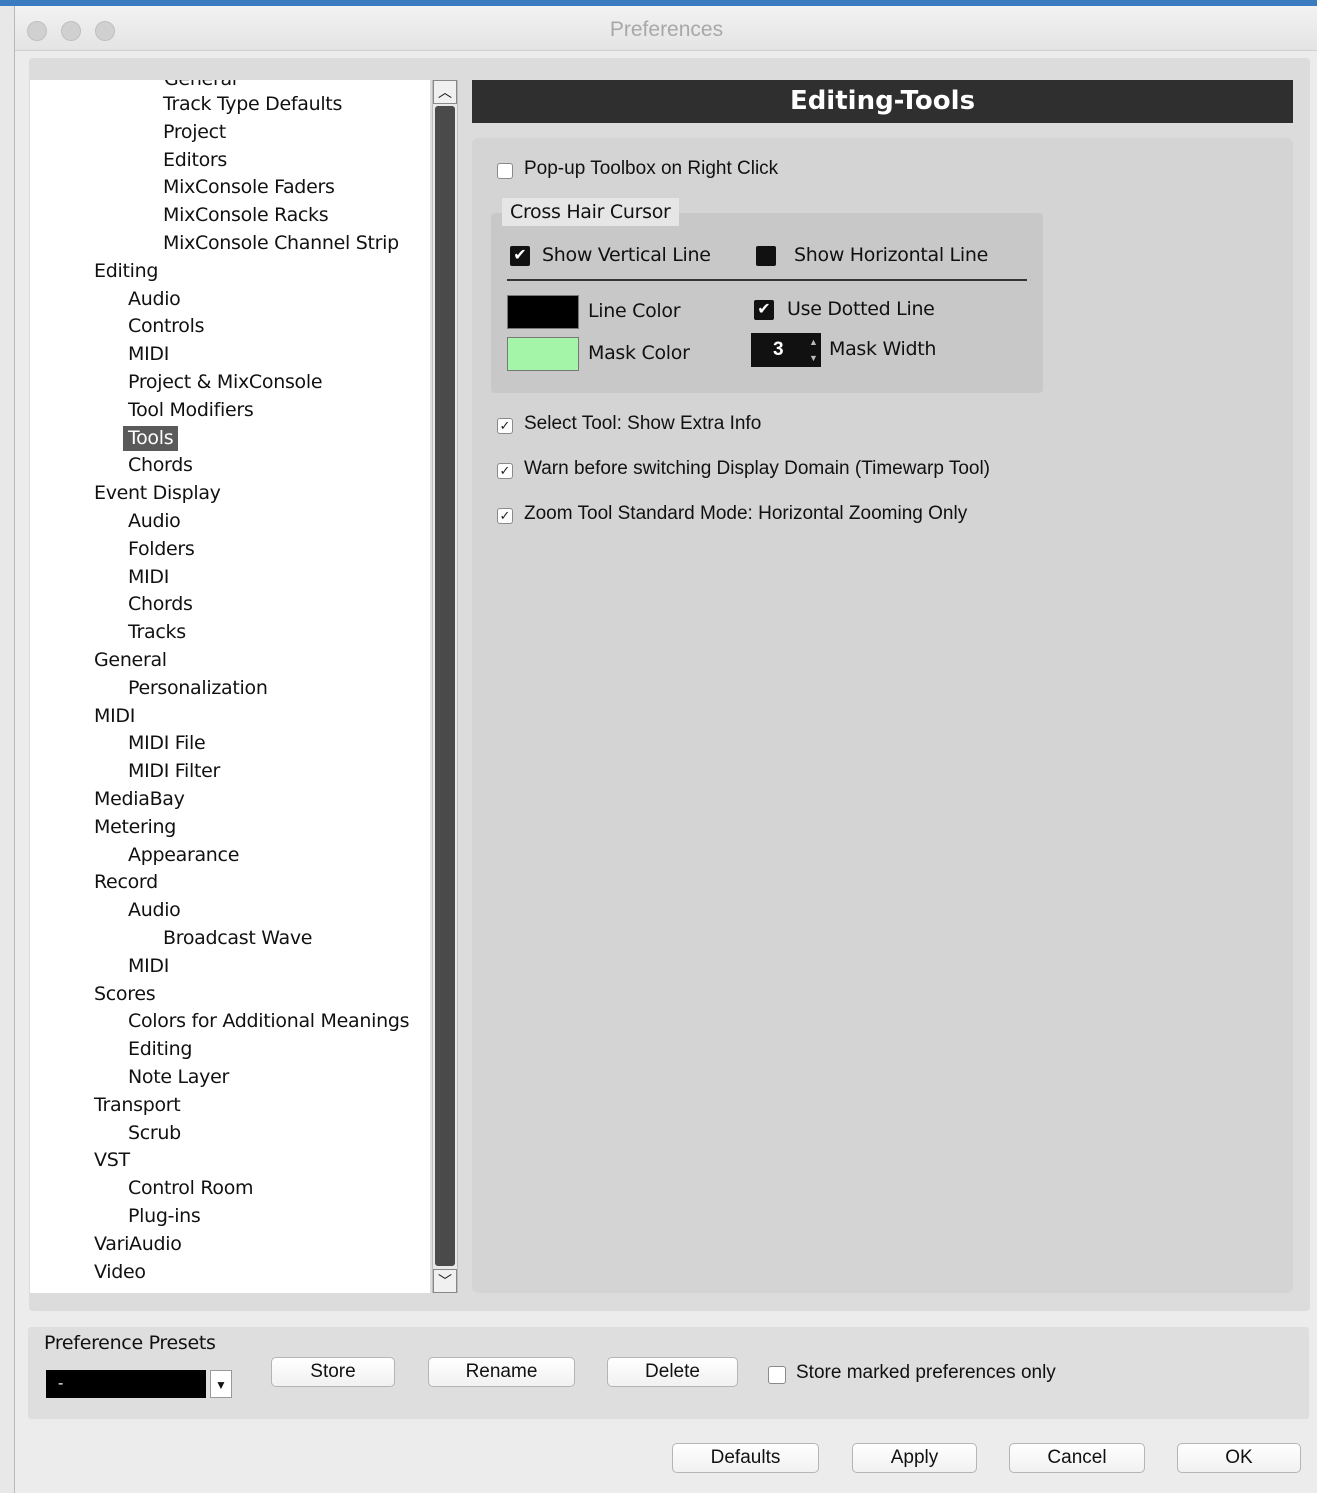 The height and width of the screenshot is (1493, 1317). I want to click on tree-item-control-room: Control Room, so click(191, 1188).